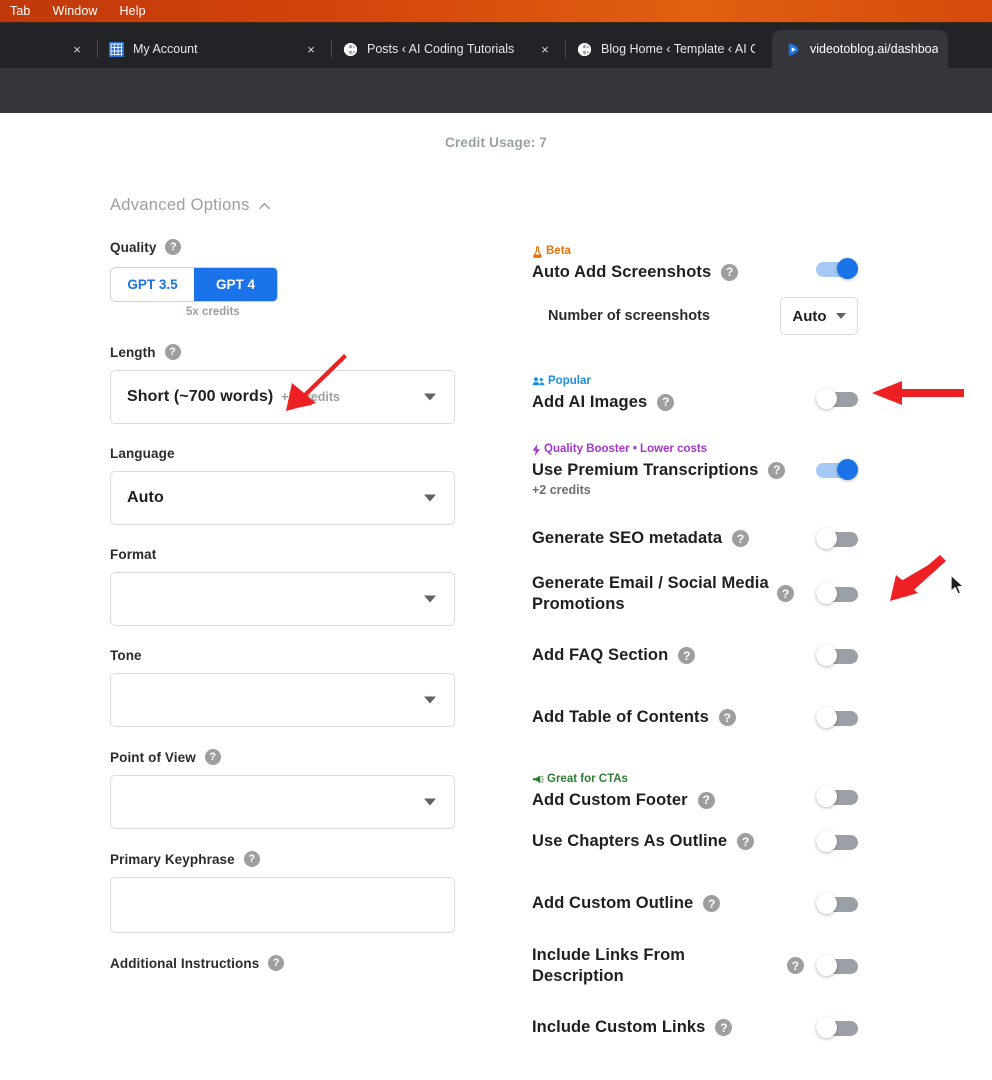  What do you see at coordinates (837, 469) in the screenshot?
I see `use-premium-transcriptions-toggle` at bounding box center [837, 469].